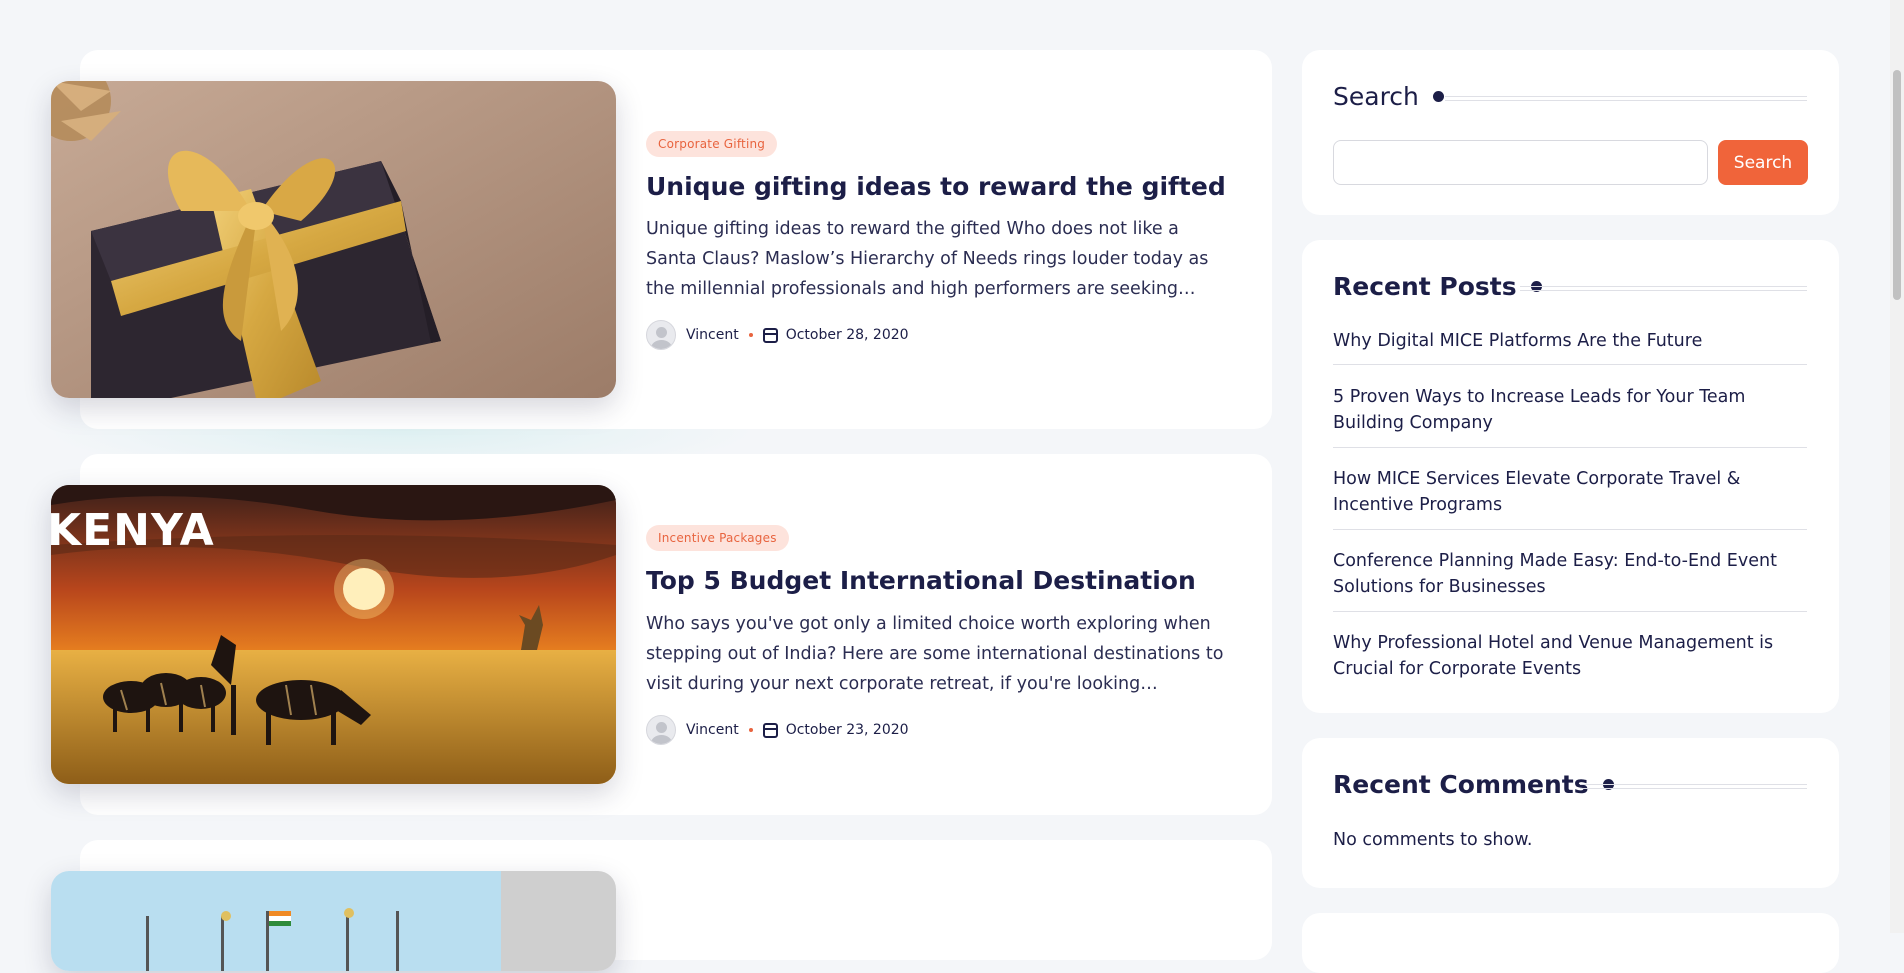 This screenshot has height=973, width=1904. What do you see at coordinates (712, 144) in the screenshot?
I see `post-category-badge: Corporate Gifting` at bounding box center [712, 144].